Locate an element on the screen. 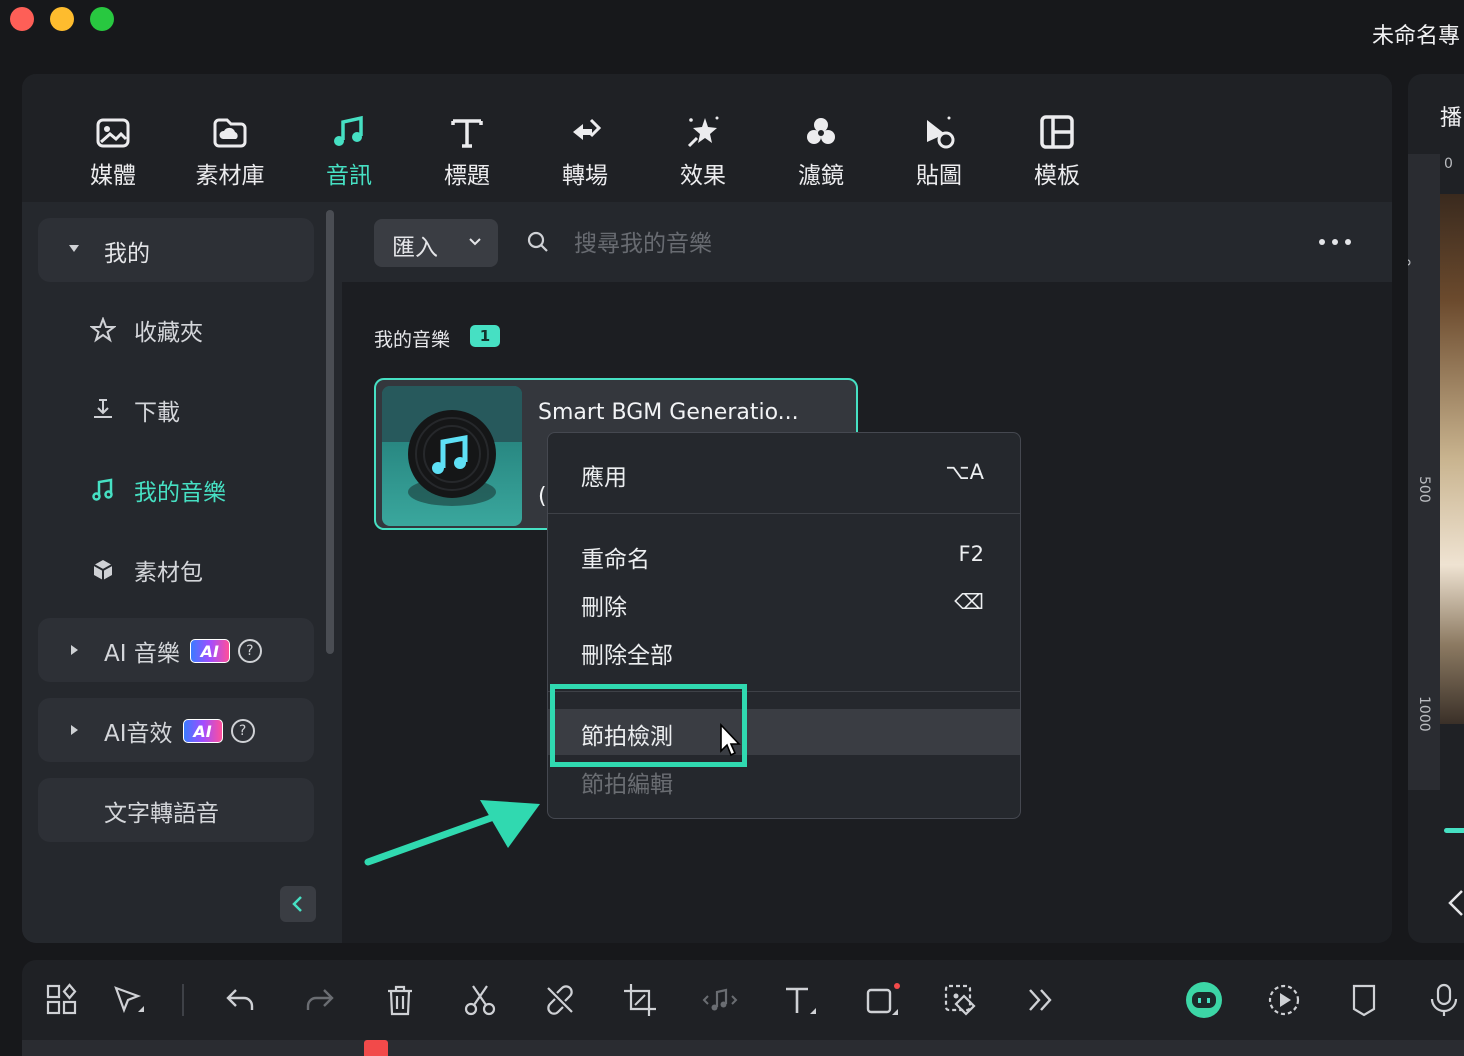 Image resolution: width=1464 pixels, height=1056 pixels. sidebar-group-tts: 文字轉語音 is located at coordinates (176, 810).